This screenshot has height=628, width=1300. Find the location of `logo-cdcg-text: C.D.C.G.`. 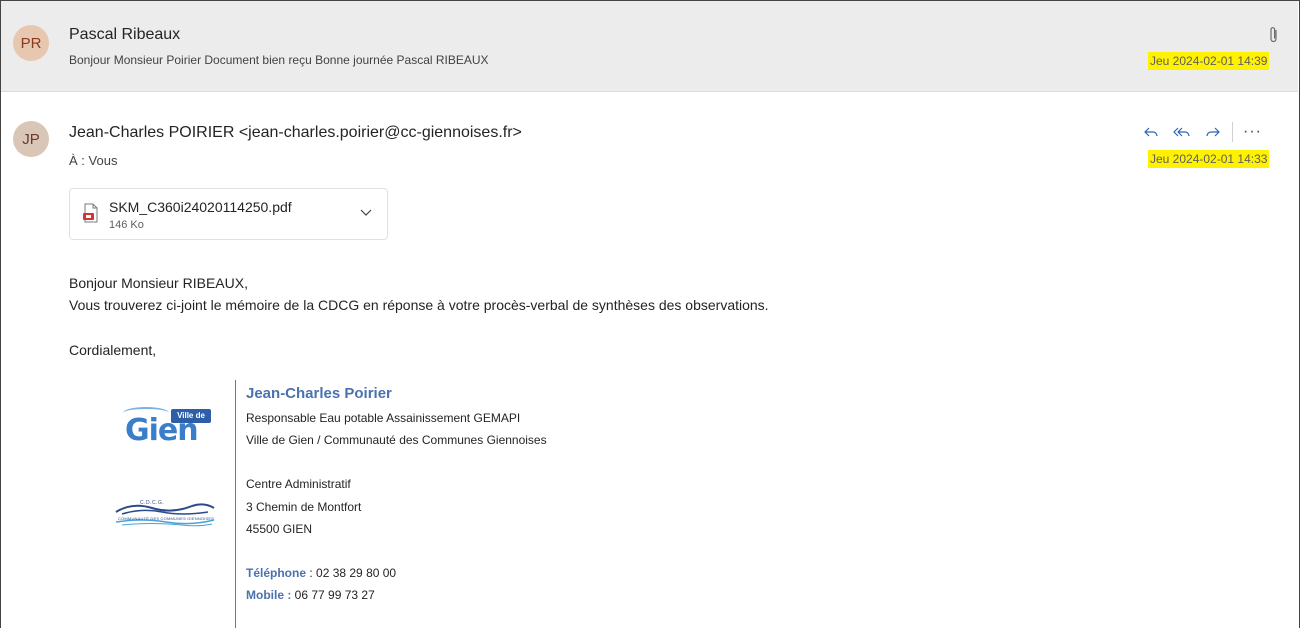

logo-cdcg-text: C.D.C.G. is located at coordinates (152, 503).